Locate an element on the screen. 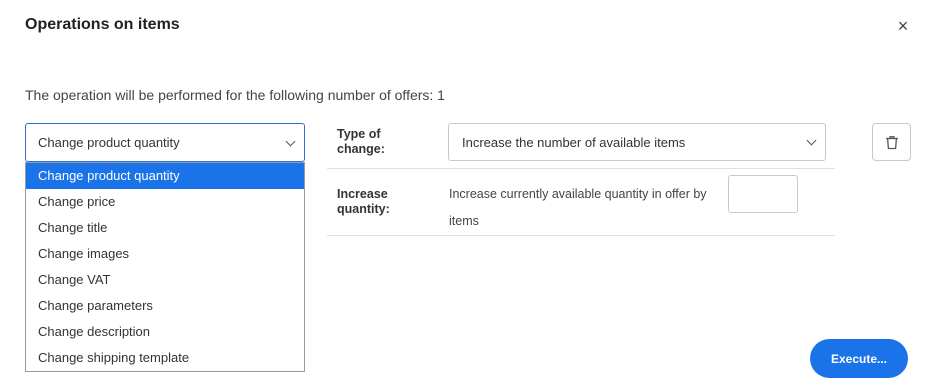 The width and height of the screenshot is (934, 389). quantity-input is located at coordinates (763, 194).